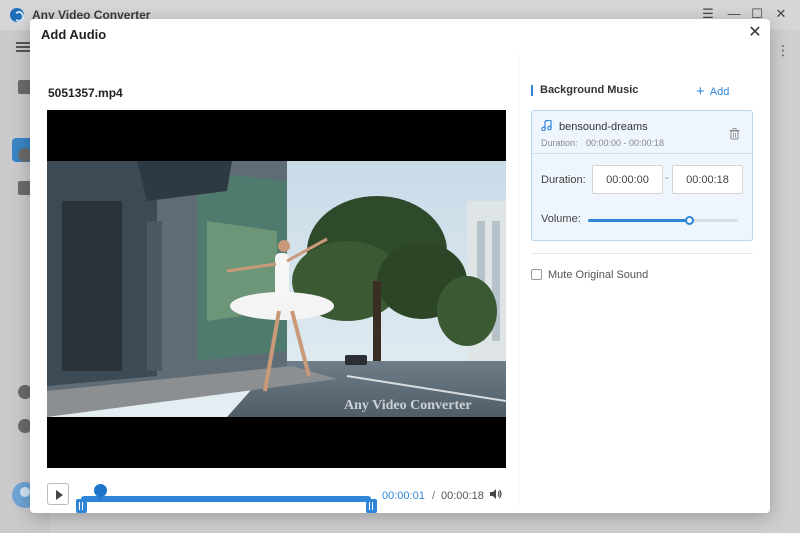 The image size is (800, 533). Describe the element at coordinates (462, 496) in the screenshot. I see `total-time: 00:00:18` at that location.